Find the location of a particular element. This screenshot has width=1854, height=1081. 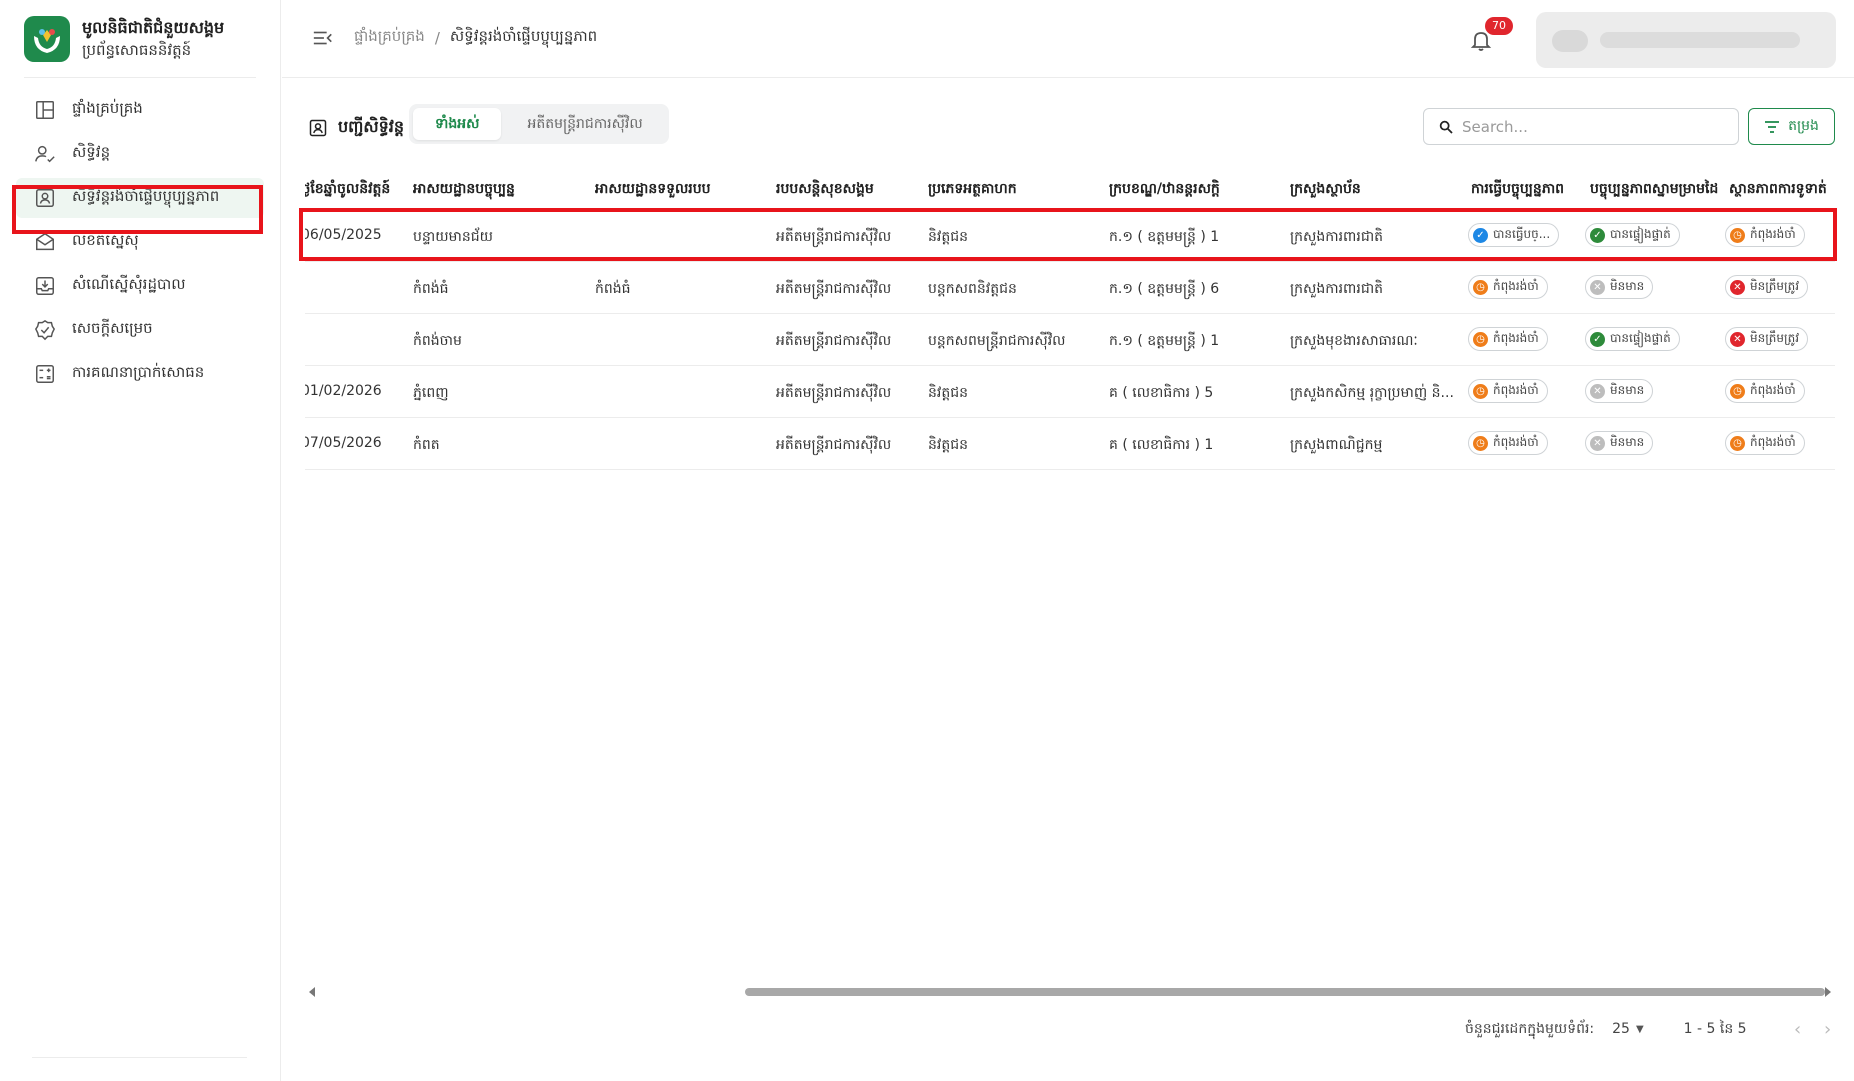

sidebar-item-label: ការគណនាប្រាក់សោធន is located at coordinates (138, 372).